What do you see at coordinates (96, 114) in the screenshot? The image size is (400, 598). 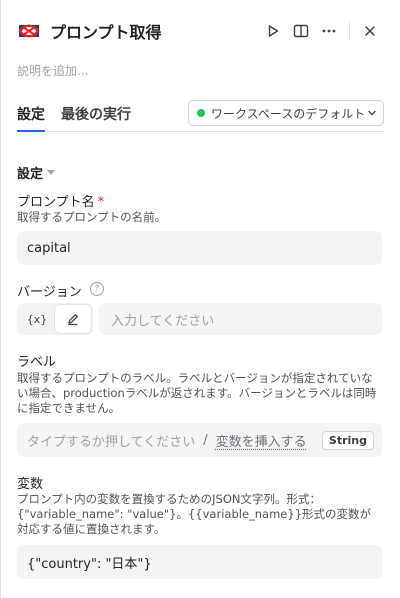 I see `tab-last-run: 最後の実行` at bounding box center [96, 114].